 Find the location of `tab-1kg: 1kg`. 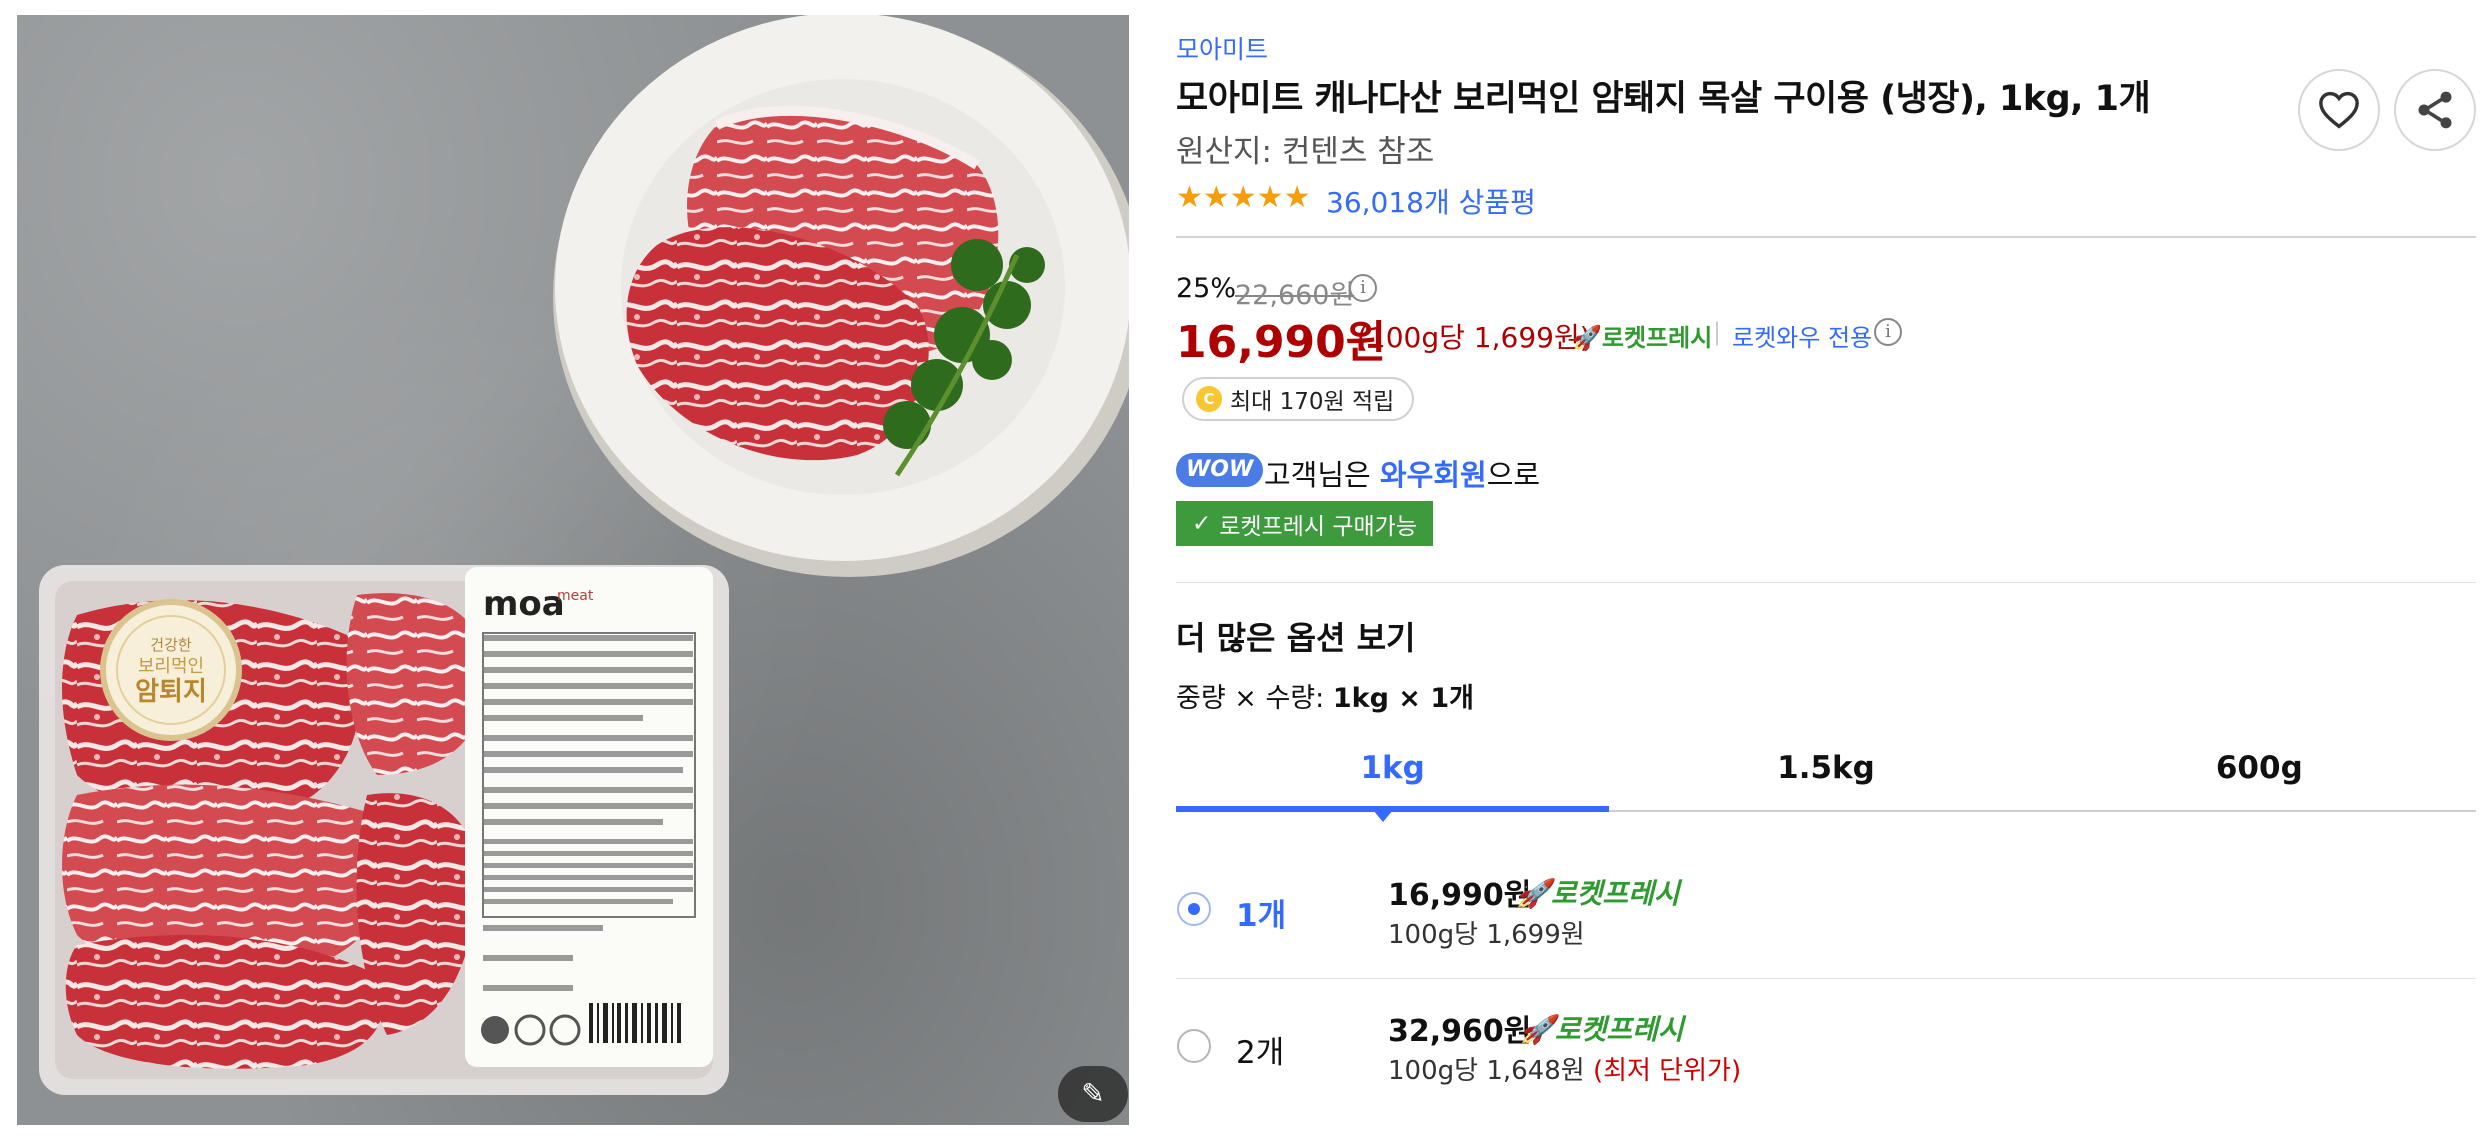

tab-1kg: 1kg is located at coordinates (1393, 775).